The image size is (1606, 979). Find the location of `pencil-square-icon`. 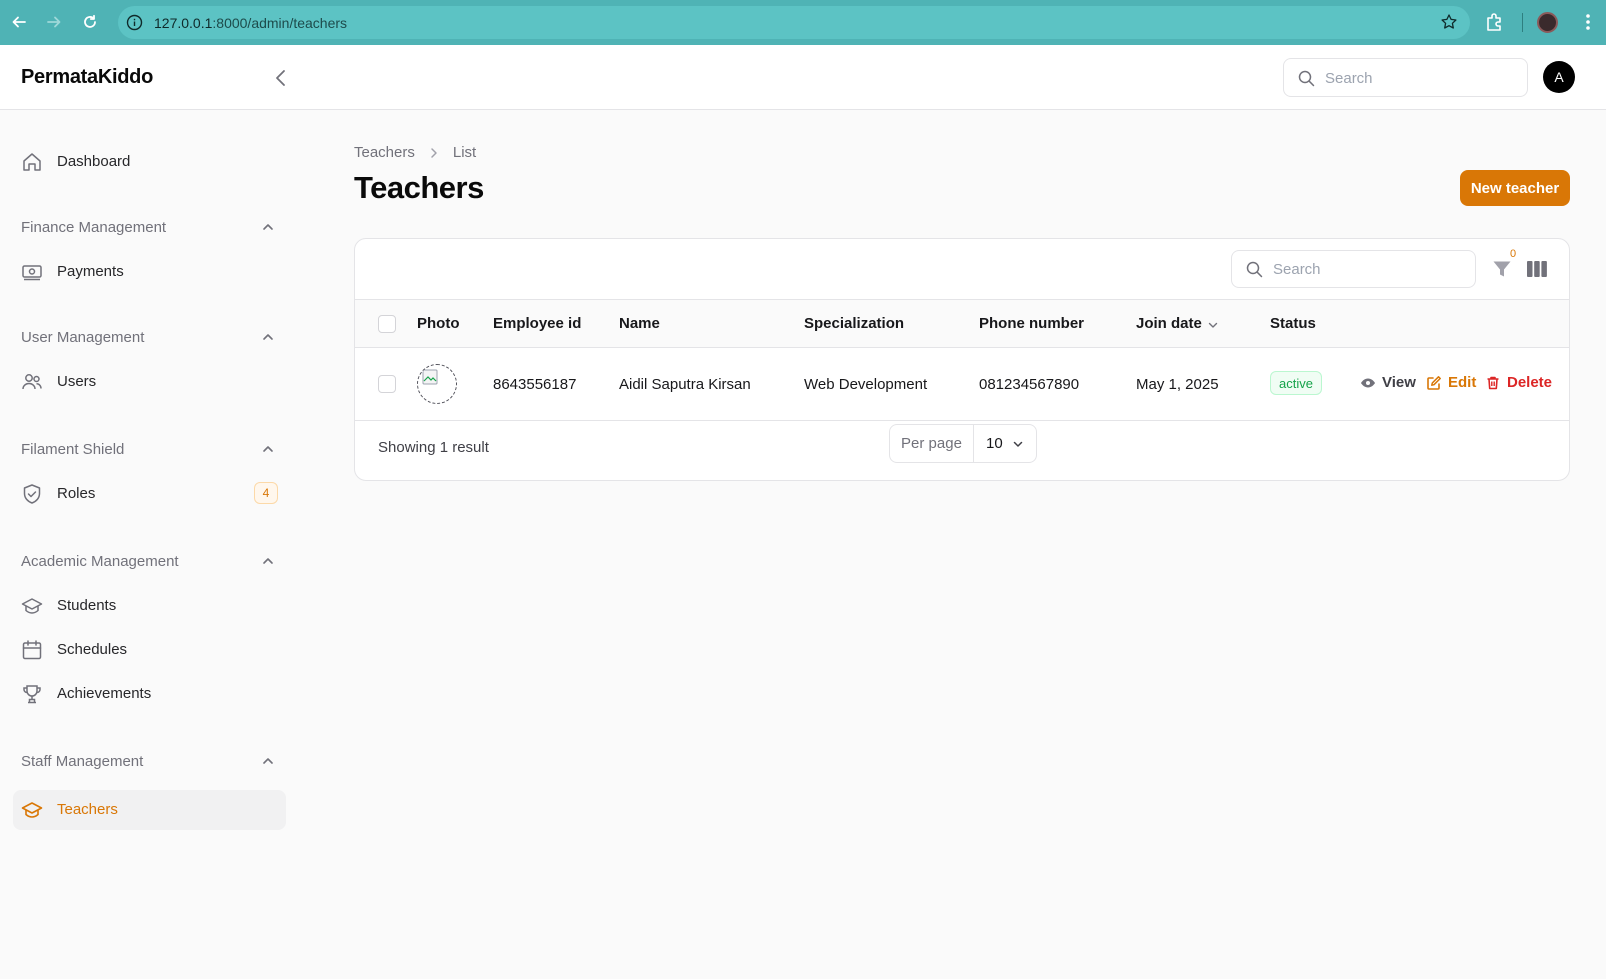

pencil-square-icon is located at coordinates (1434, 382).